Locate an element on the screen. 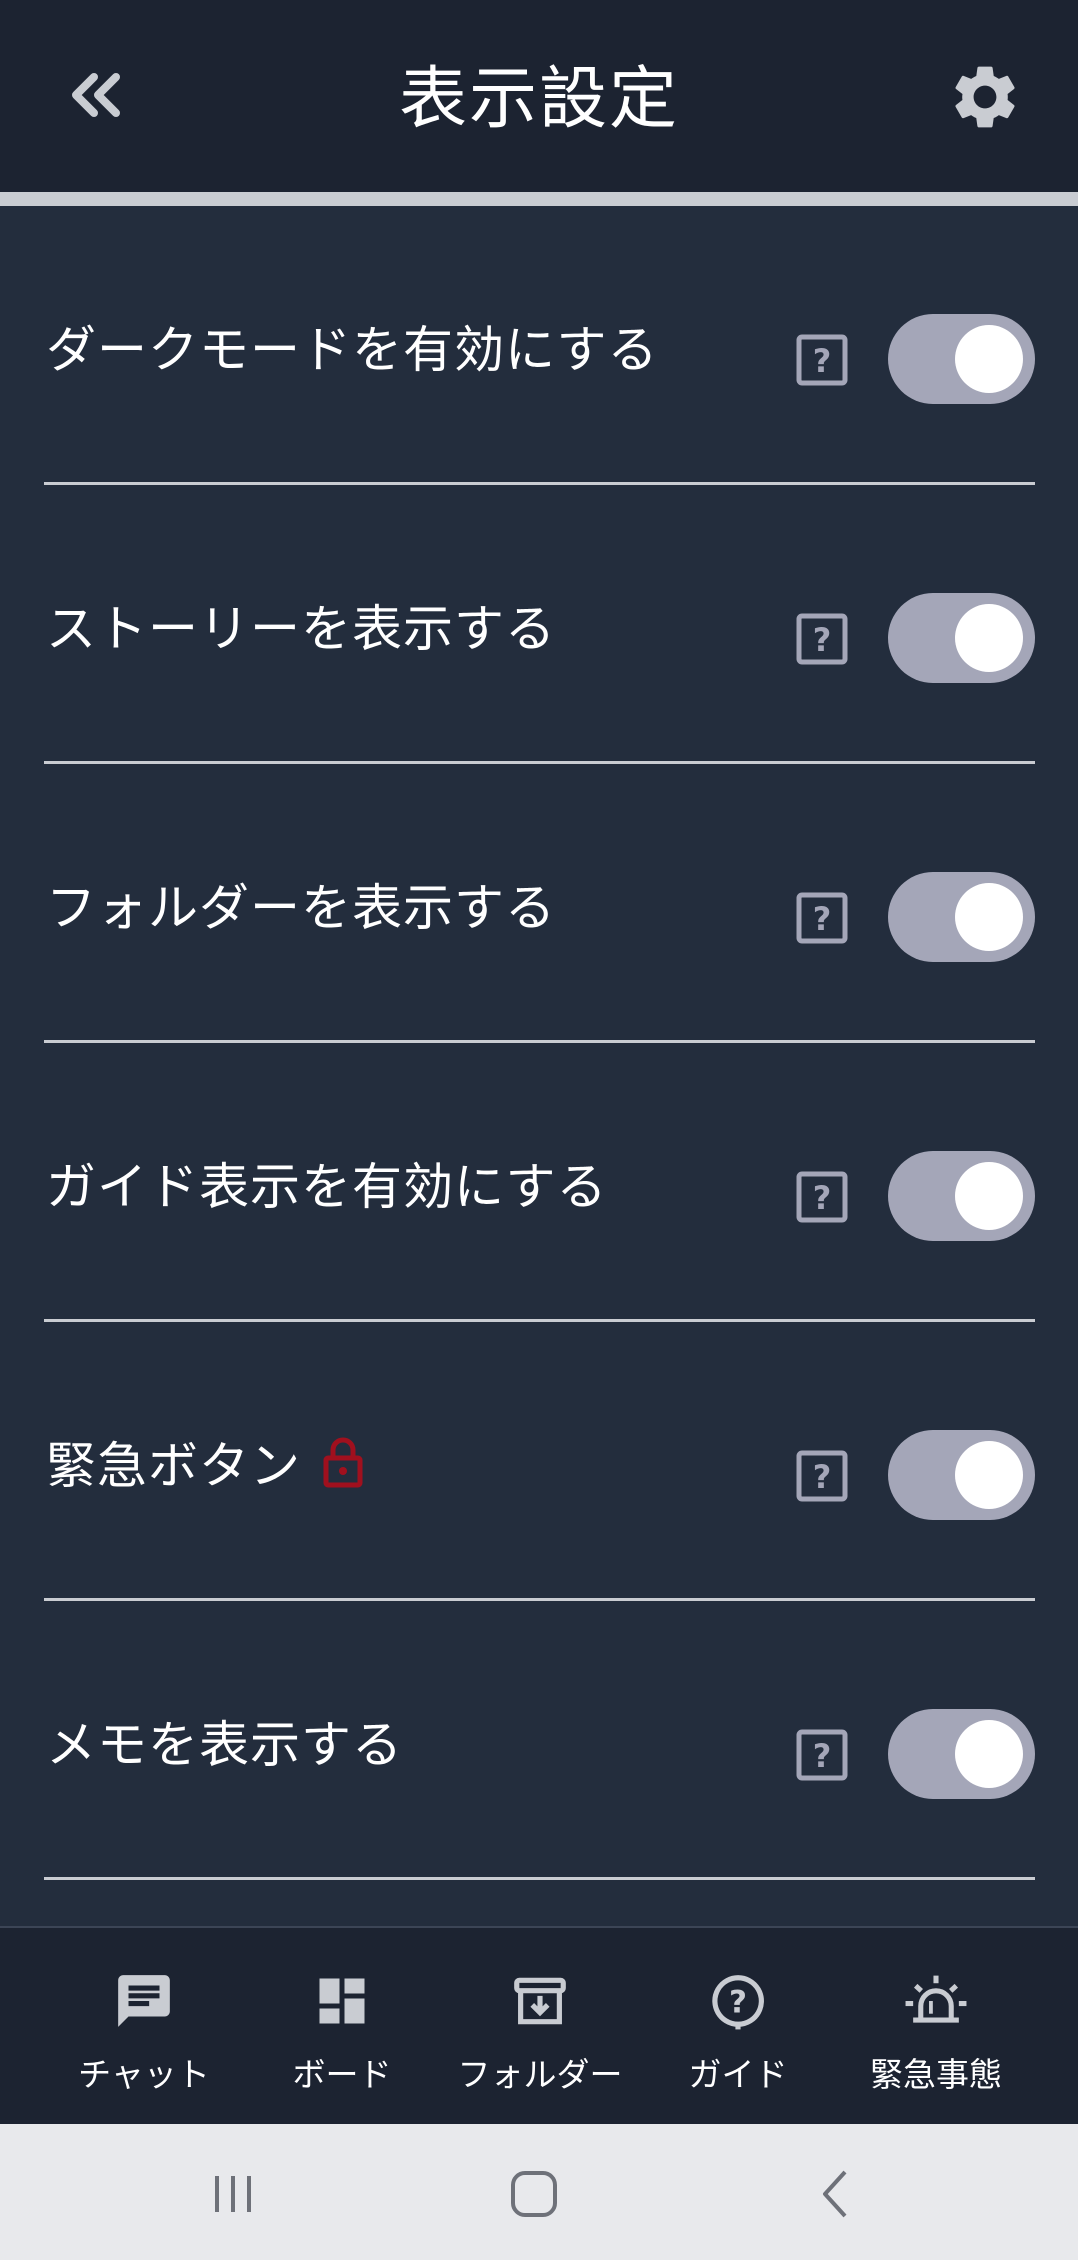  recent-apps-icon is located at coordinates (233, 2194).